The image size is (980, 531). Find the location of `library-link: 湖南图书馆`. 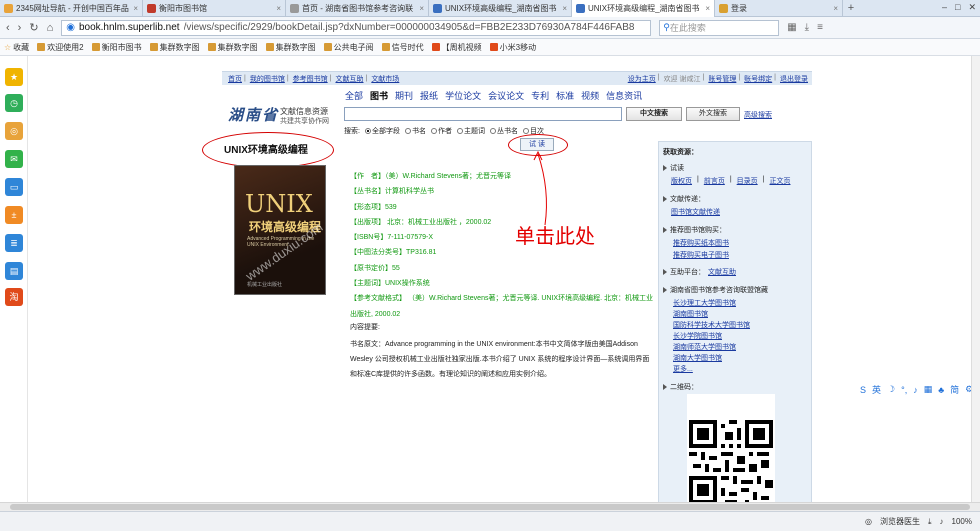

library-link: 湖南图书馆 is located at coordinates (690, 314).